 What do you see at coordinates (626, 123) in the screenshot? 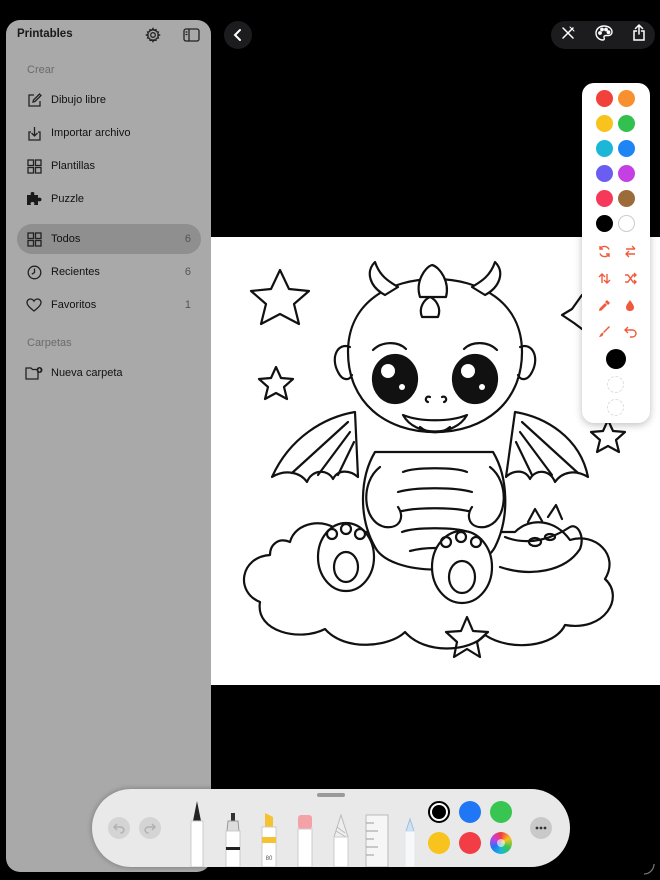
I see `color-swatch-green` at bounding box center [626, 123].